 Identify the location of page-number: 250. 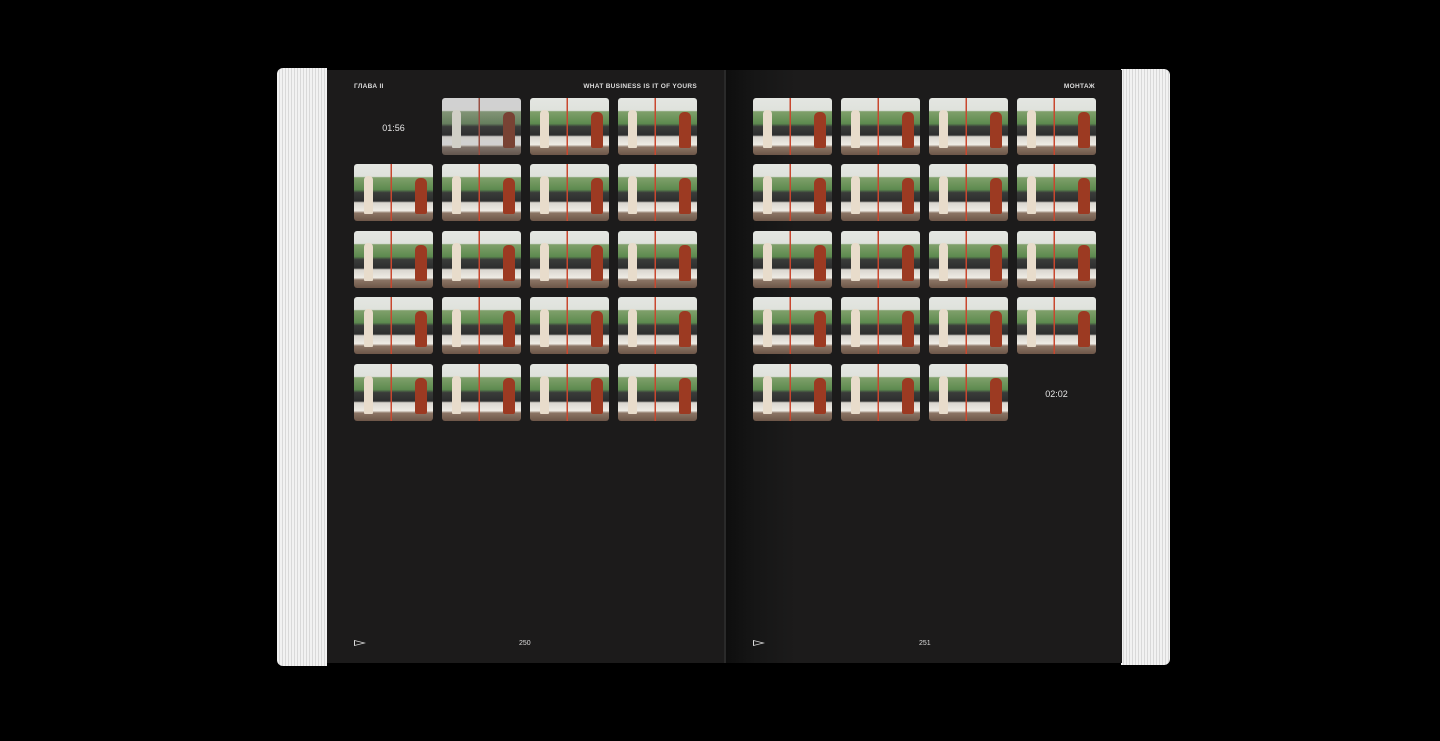
(525, 643).